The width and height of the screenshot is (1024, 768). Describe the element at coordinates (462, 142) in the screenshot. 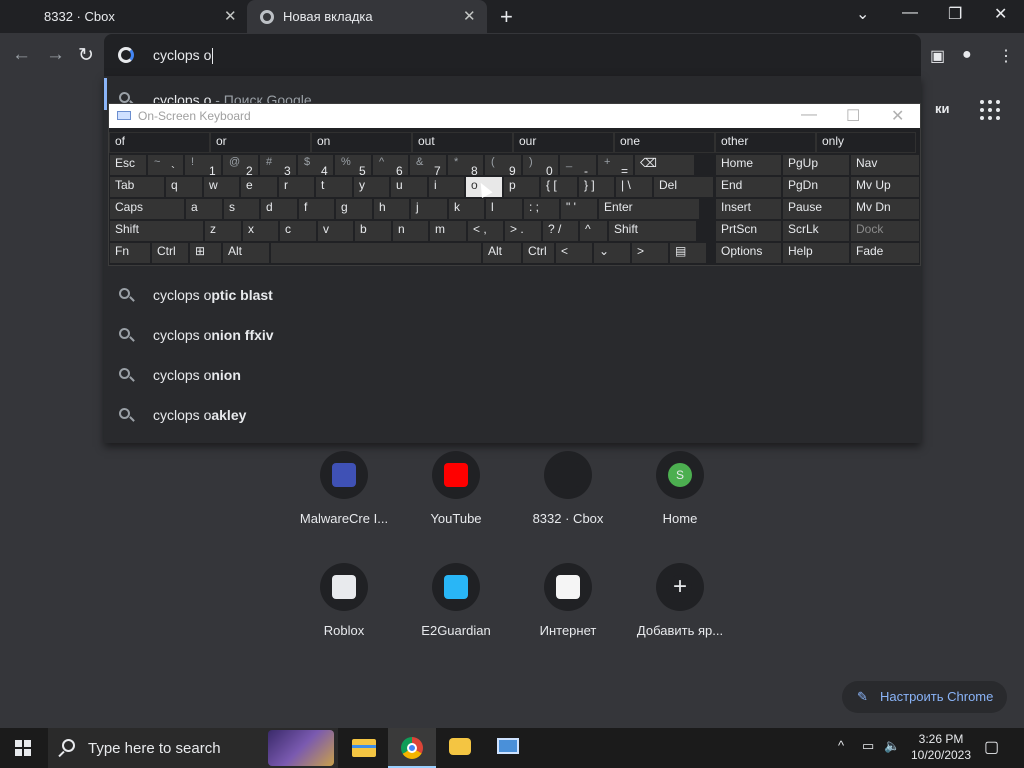

I see `prediction-key: out` at that location.